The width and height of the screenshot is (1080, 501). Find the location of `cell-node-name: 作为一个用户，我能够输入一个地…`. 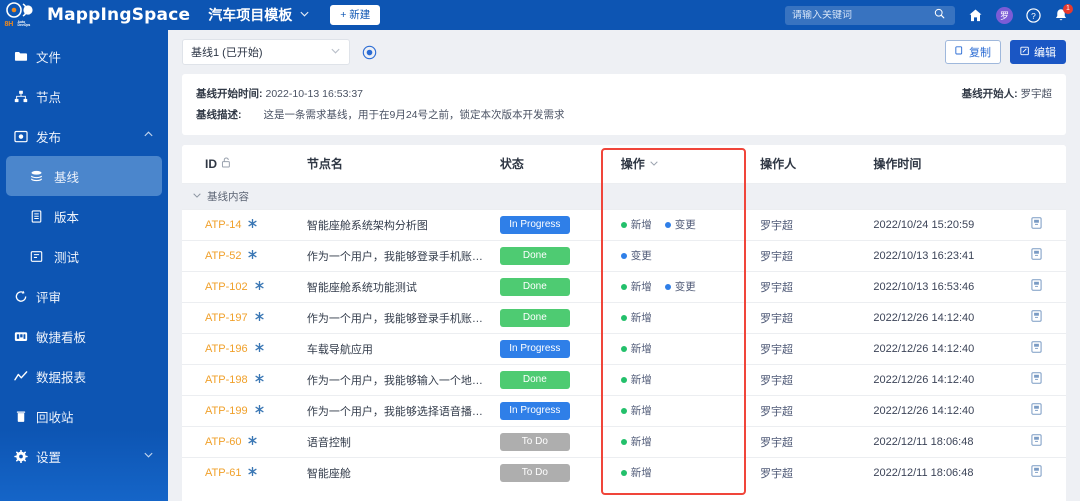

cell-node-name: 作为一个用户，我能够输入一个地… is located at coordinates (388, 379).